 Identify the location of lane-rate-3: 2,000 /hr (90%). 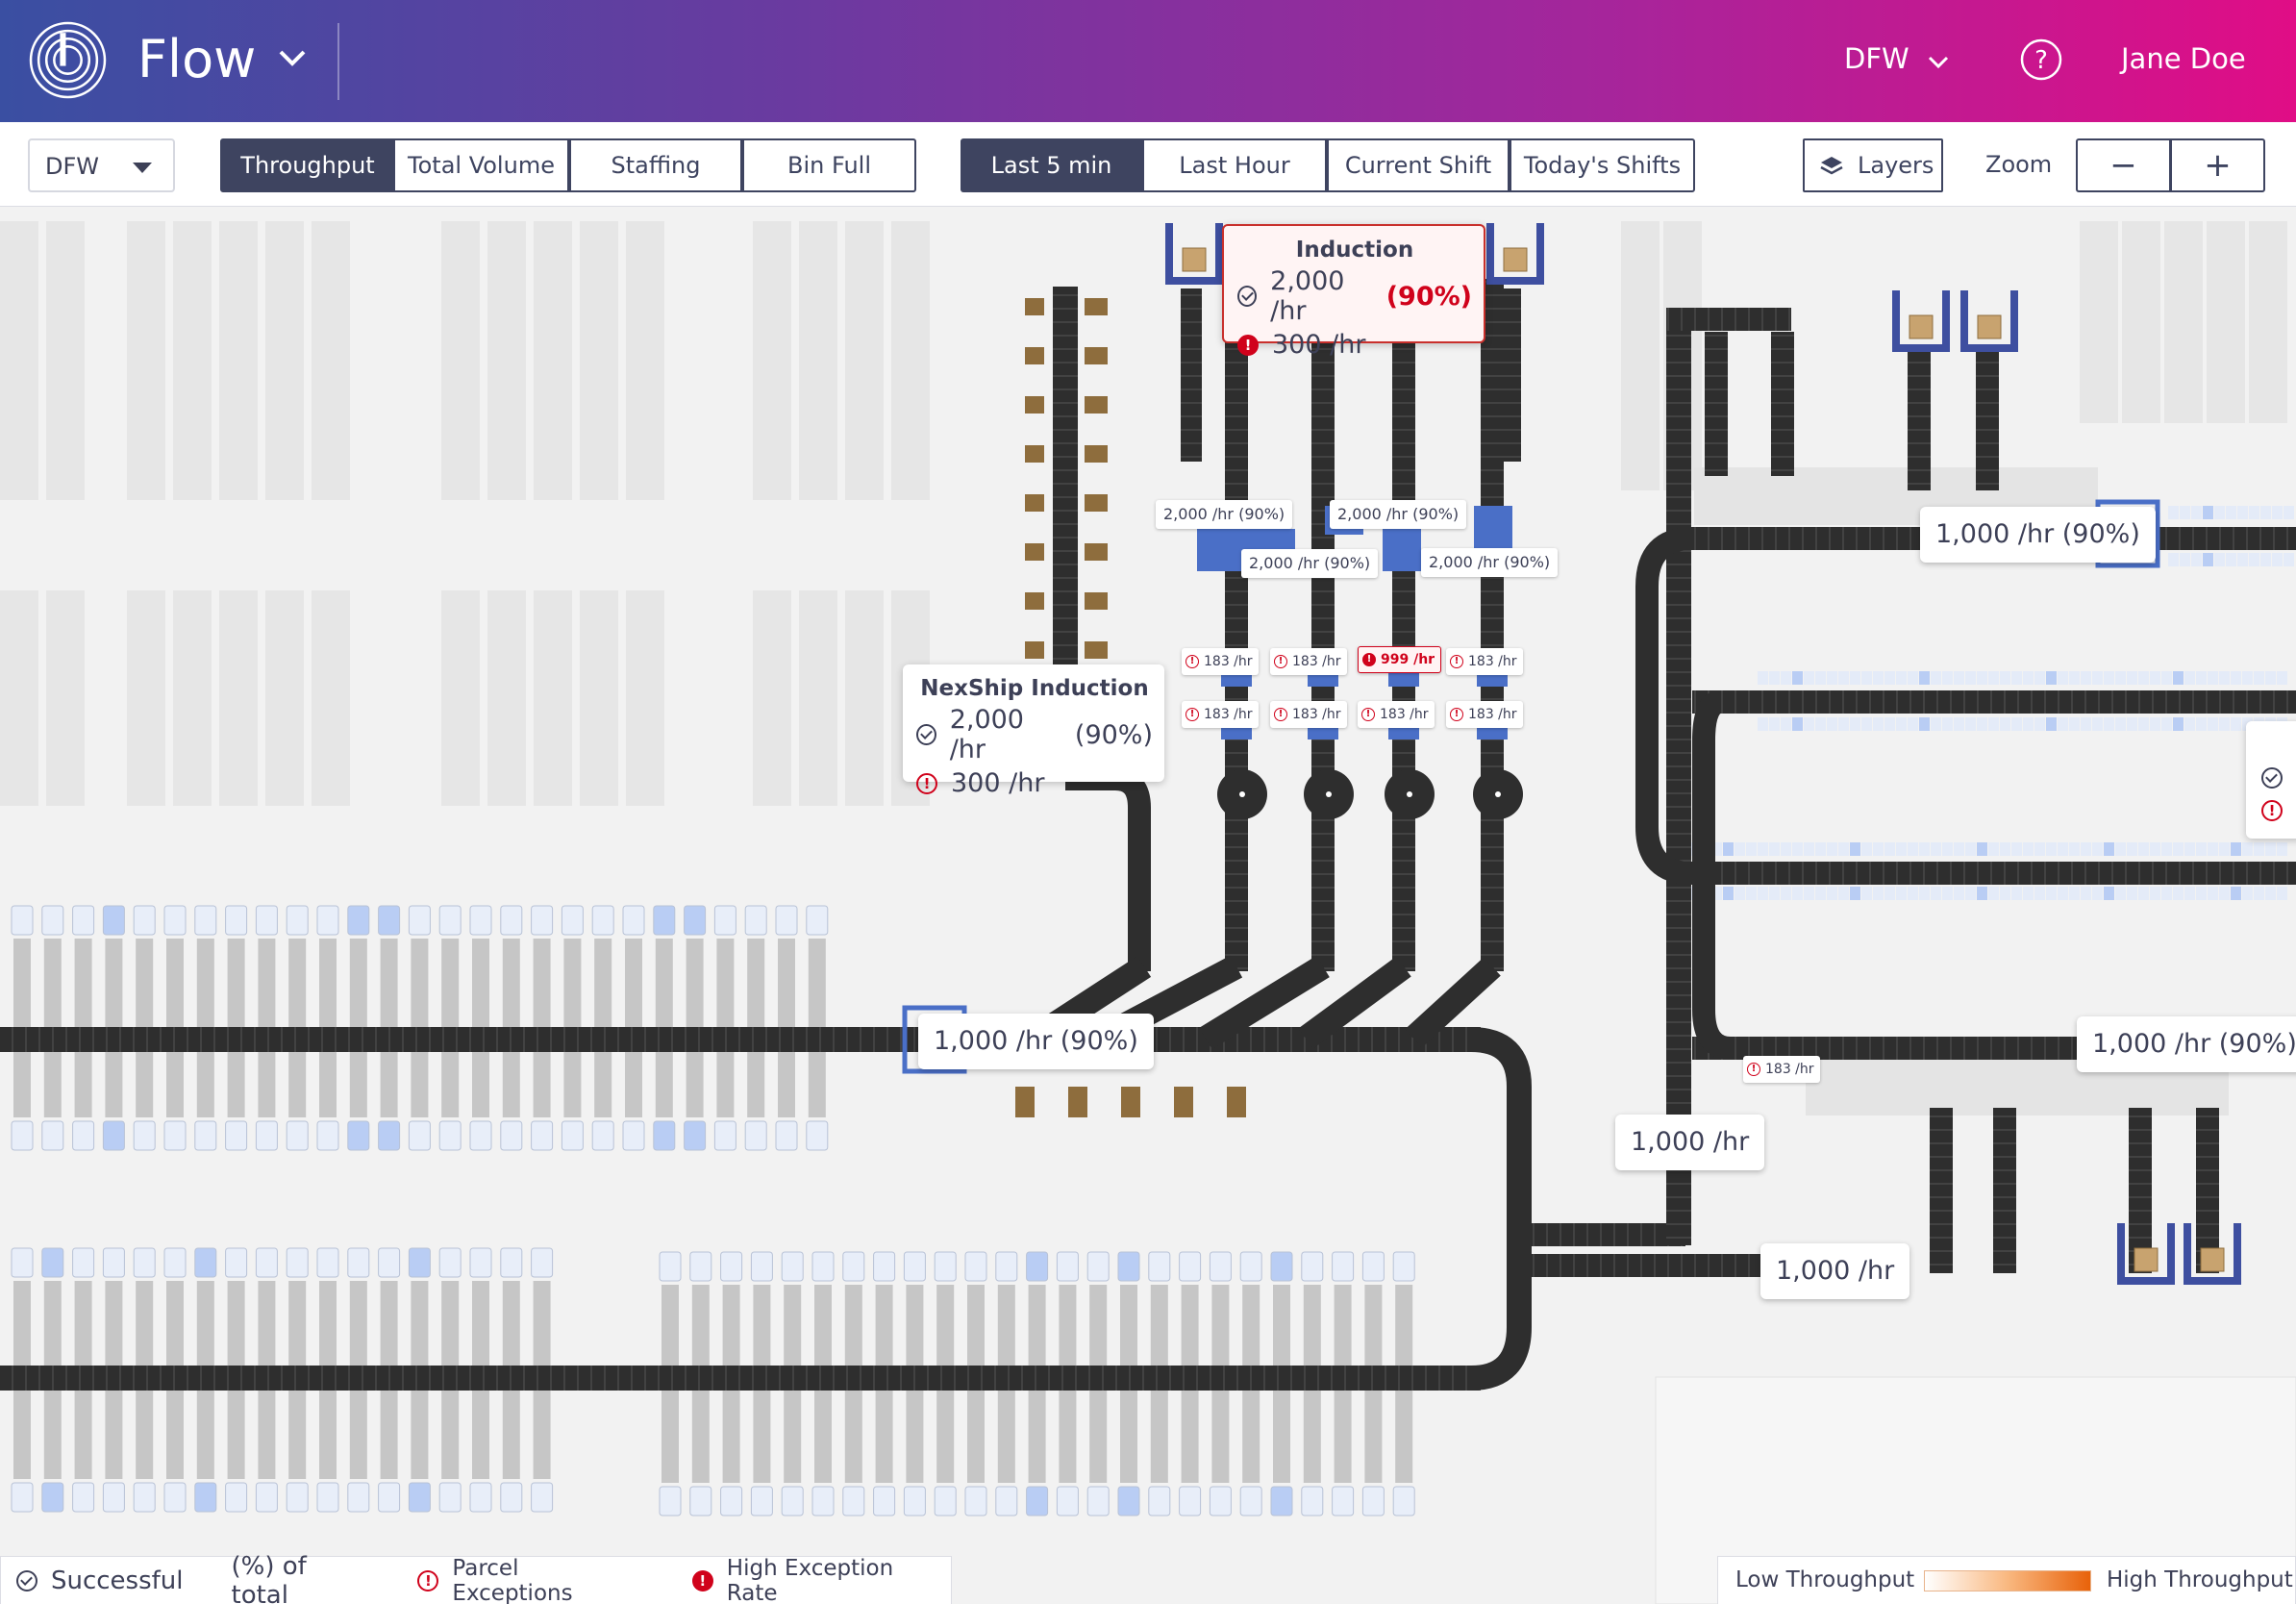
(1310, 563).